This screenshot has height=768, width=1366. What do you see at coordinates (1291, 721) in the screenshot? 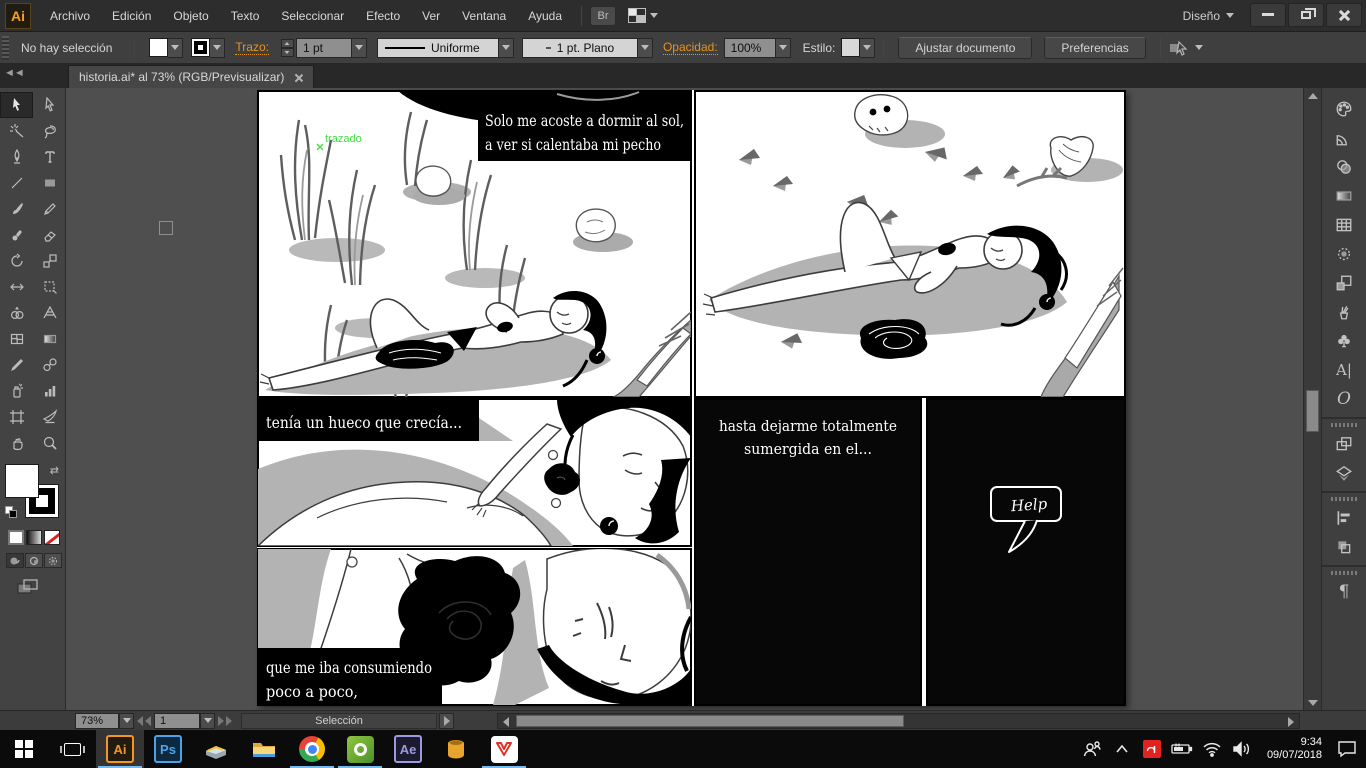
I see `scroll-right-button` at bounding box center [1291, 721].